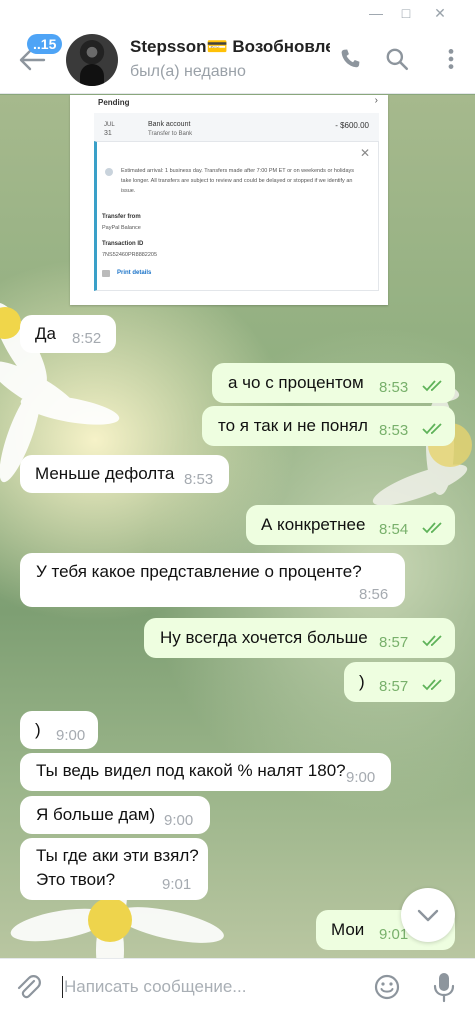 This screenshot has width=475, height=1015. What do you see at coordinates (62, 987) in the screenshot?
I see `text-cursor` at bounding box center [62, 987].